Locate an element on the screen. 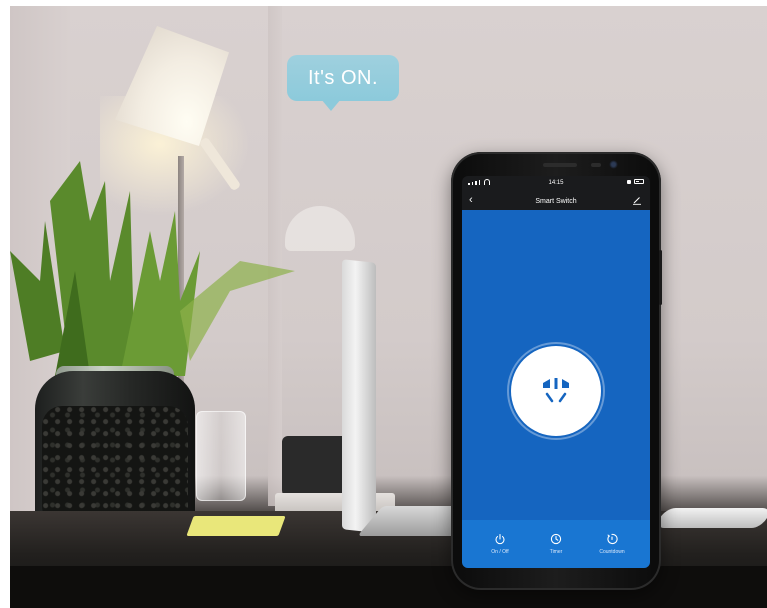 The image size is (767, 608). switch-panel is located at coordinates (556, 365).